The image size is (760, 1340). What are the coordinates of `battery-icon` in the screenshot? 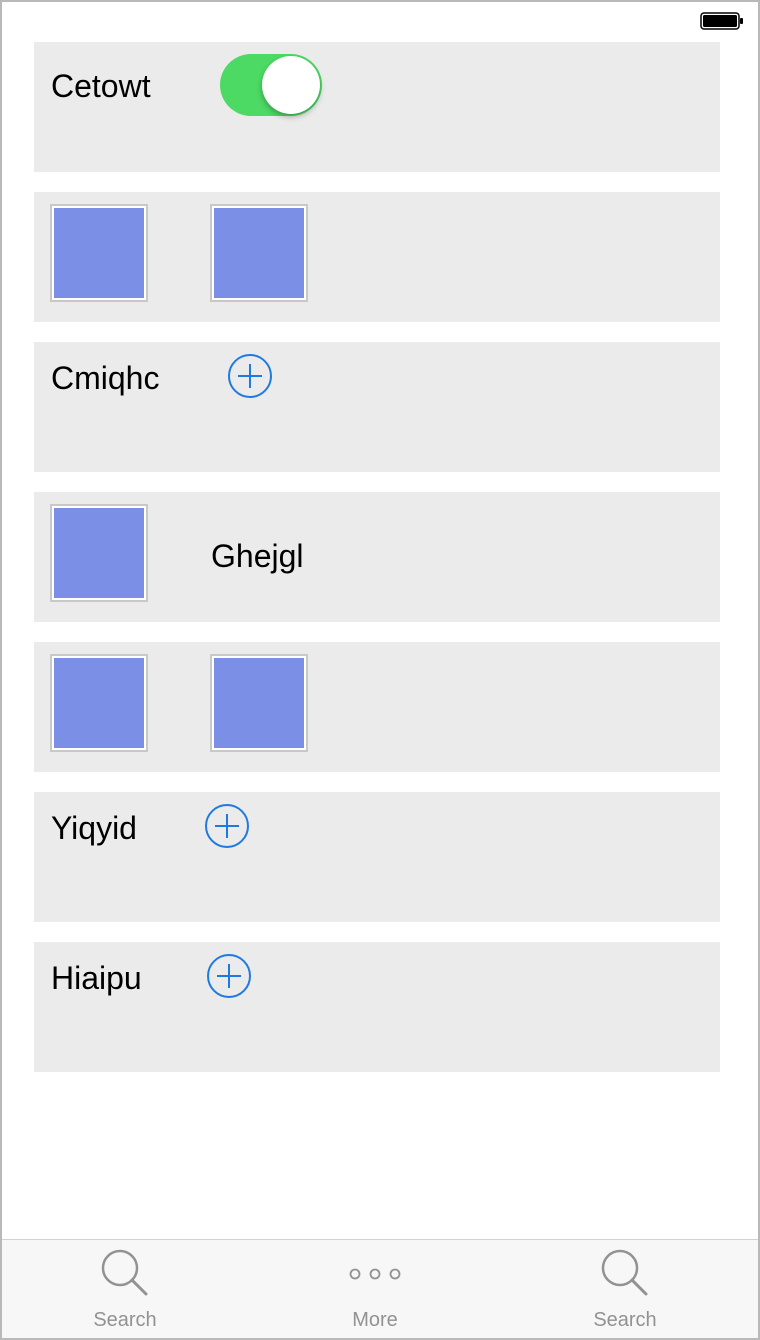 It's located at (721, 21).